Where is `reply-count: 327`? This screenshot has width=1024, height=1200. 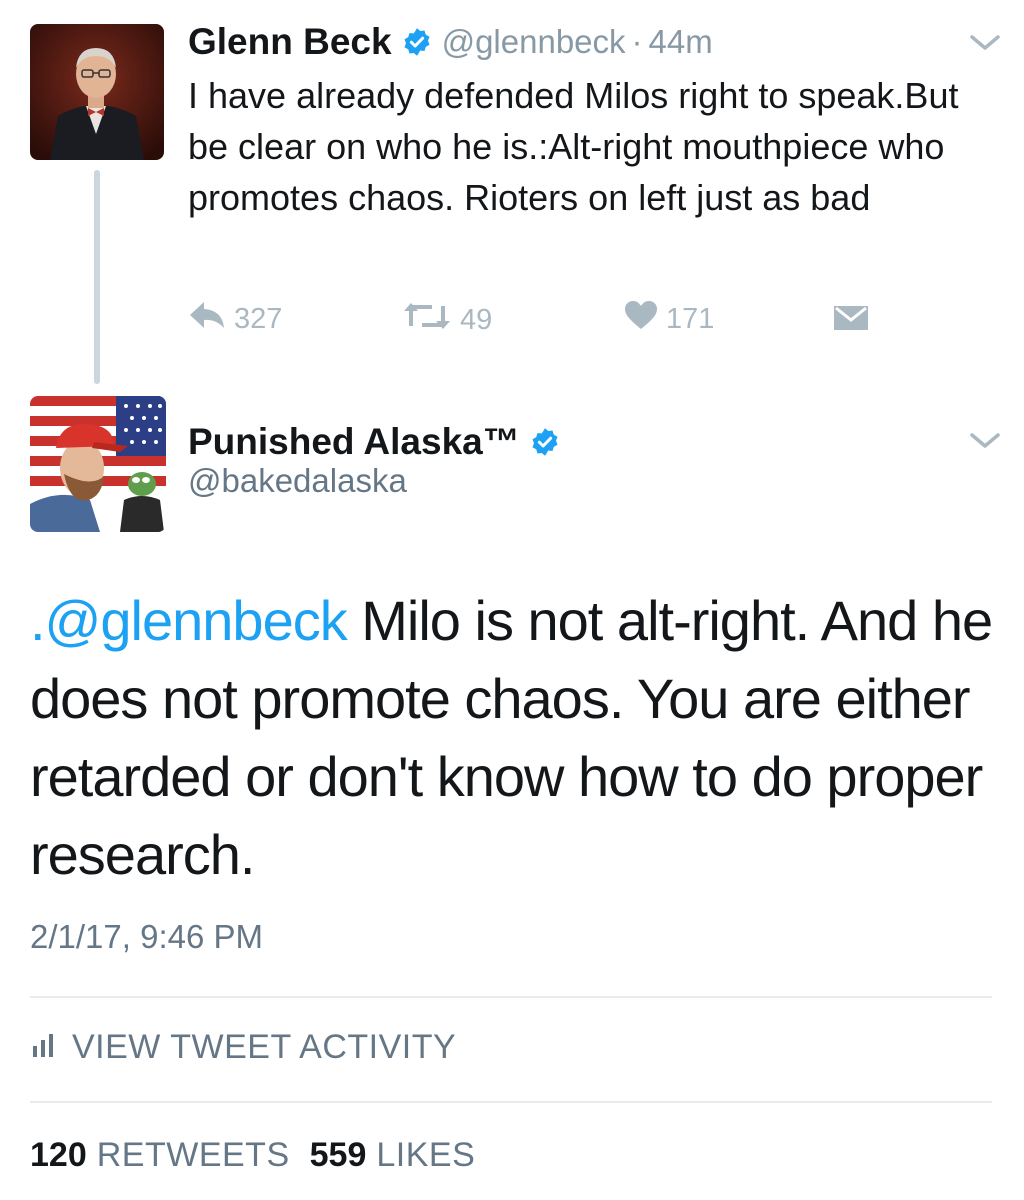 reply-count: 327 is located at coordinates (258, 318).